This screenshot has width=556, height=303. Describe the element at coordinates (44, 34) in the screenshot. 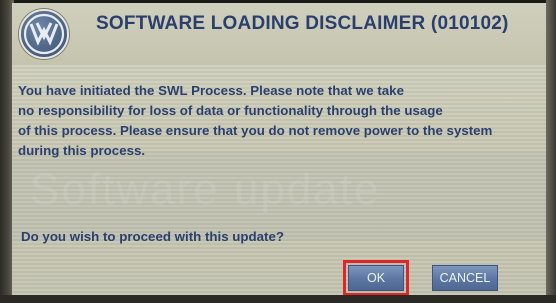

I see `vw-logo-icon` at that location.